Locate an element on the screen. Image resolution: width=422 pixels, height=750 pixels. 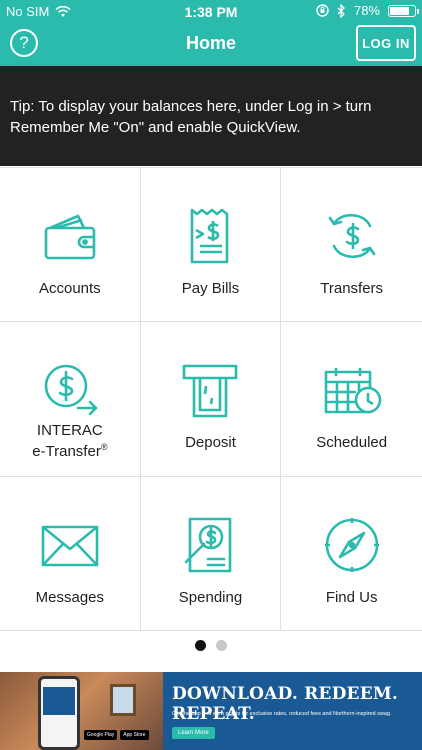
envelope-icon is located at coordinates (70, 545).